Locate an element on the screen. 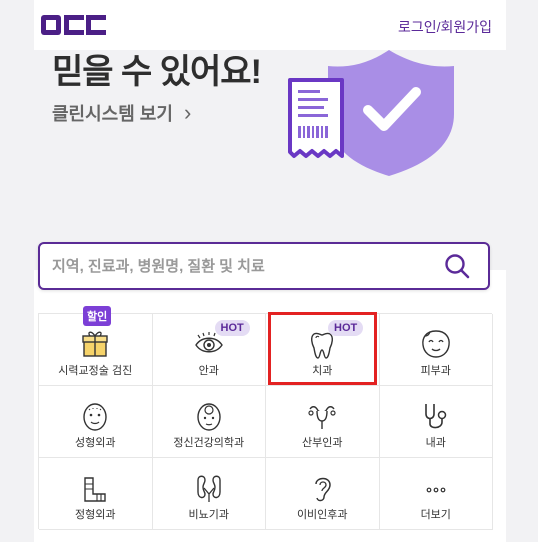  chevron-right-icon: › is located at coordinates (187, 112).